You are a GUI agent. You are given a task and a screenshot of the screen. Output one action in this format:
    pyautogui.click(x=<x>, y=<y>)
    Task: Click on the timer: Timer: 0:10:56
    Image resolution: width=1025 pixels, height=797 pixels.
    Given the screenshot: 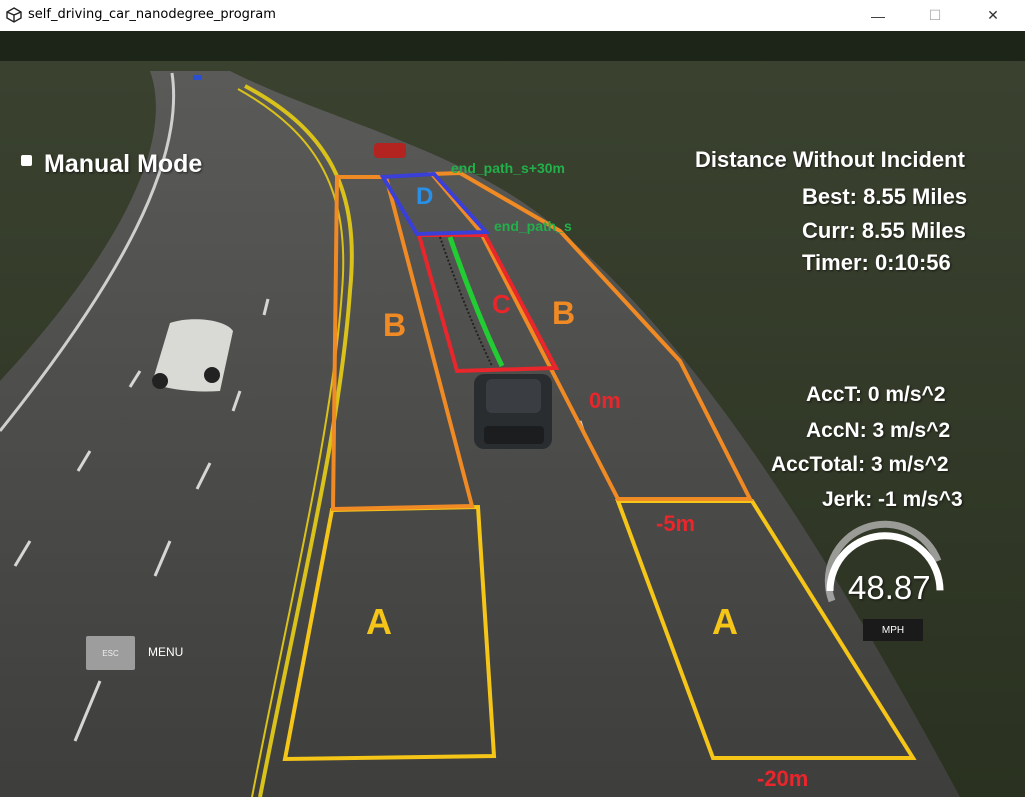 What is the action you would take?
    pyautogui.click(x=876, y=262)
    